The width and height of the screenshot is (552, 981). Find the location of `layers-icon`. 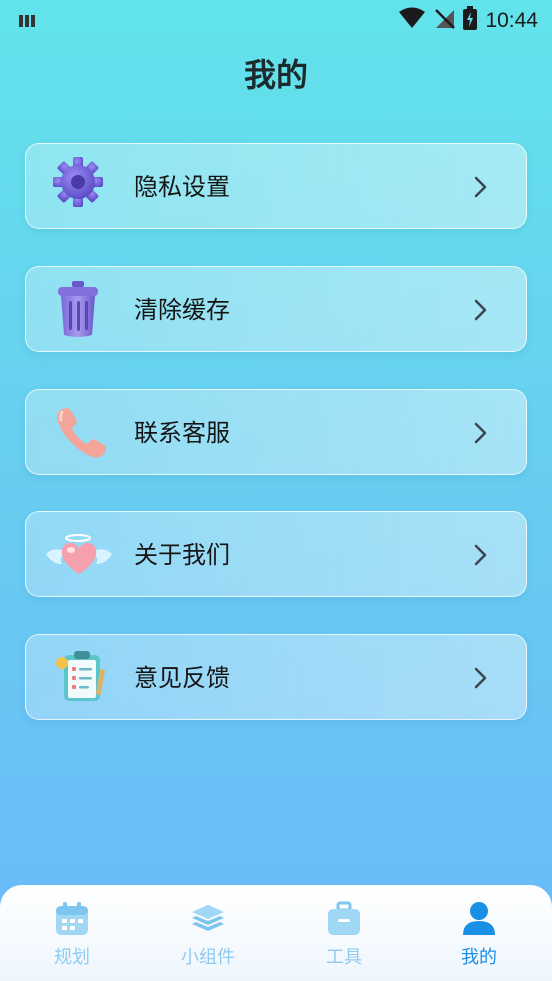

layers-icon is located at coordinates (208, 919).